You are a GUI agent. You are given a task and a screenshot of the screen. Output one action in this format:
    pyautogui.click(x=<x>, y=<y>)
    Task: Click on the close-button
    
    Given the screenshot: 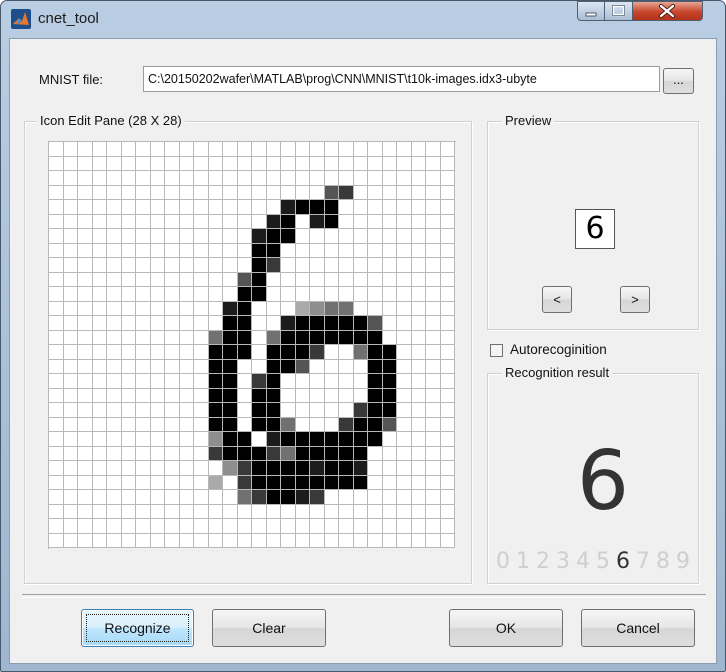 What is the action you would take?
    pyautogui.click(x=668, y=11)
    